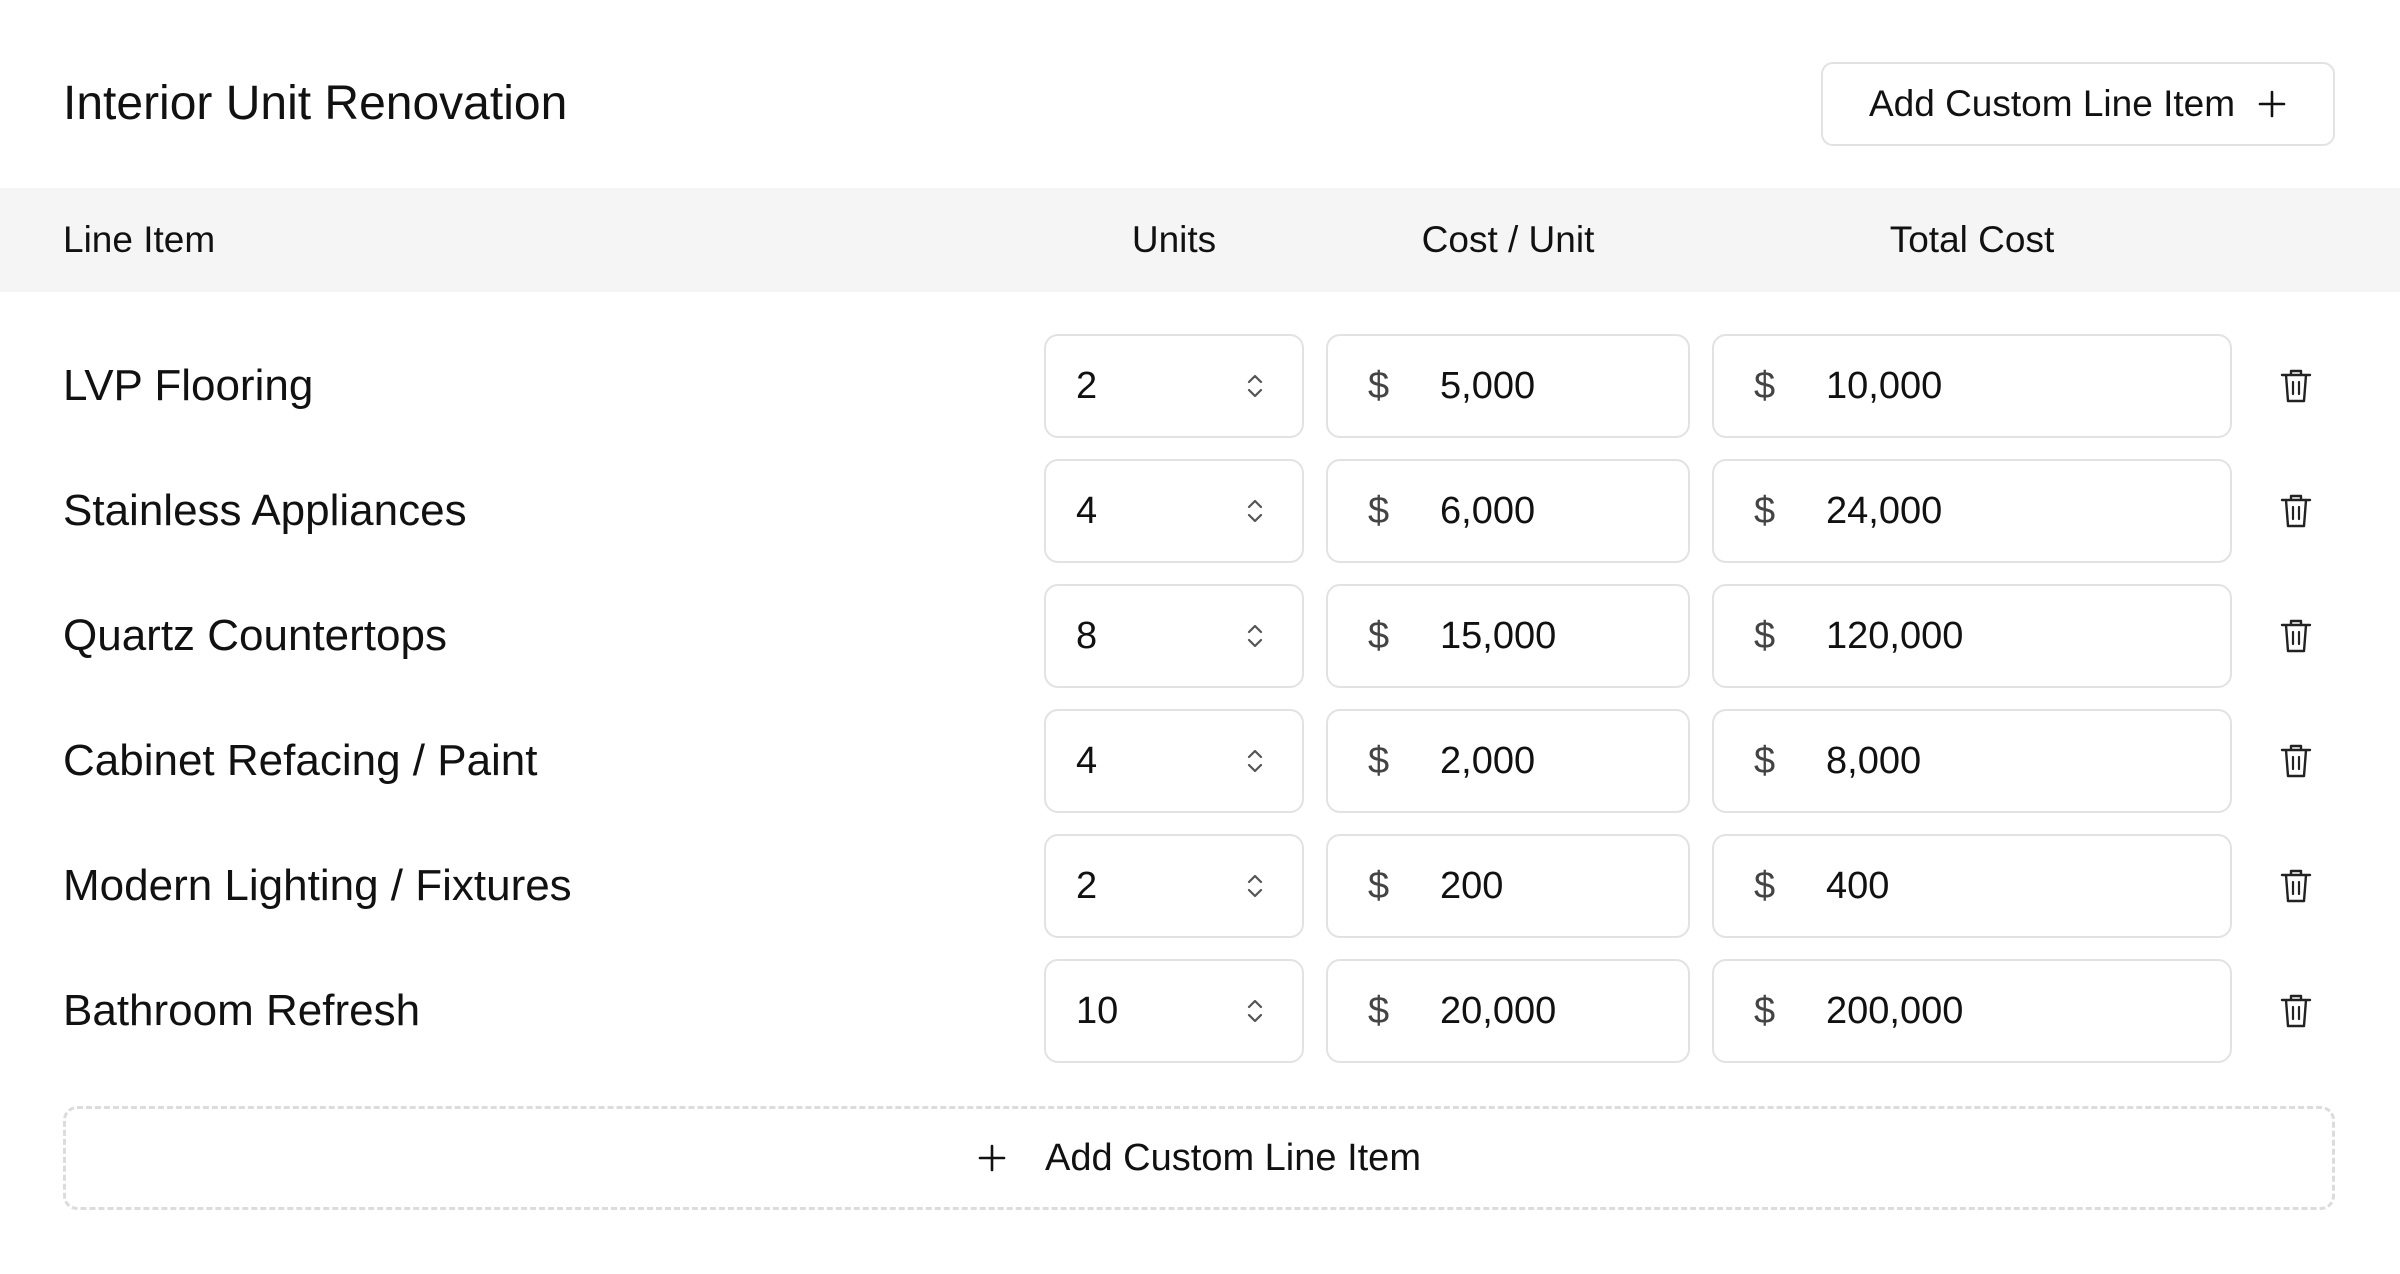 The width and height of the screenshot is (2400, 1274). Describe the element at coordinates (1498, 636) in the screenshot. I see `cost-per-unit-value: 15,000` at that location.